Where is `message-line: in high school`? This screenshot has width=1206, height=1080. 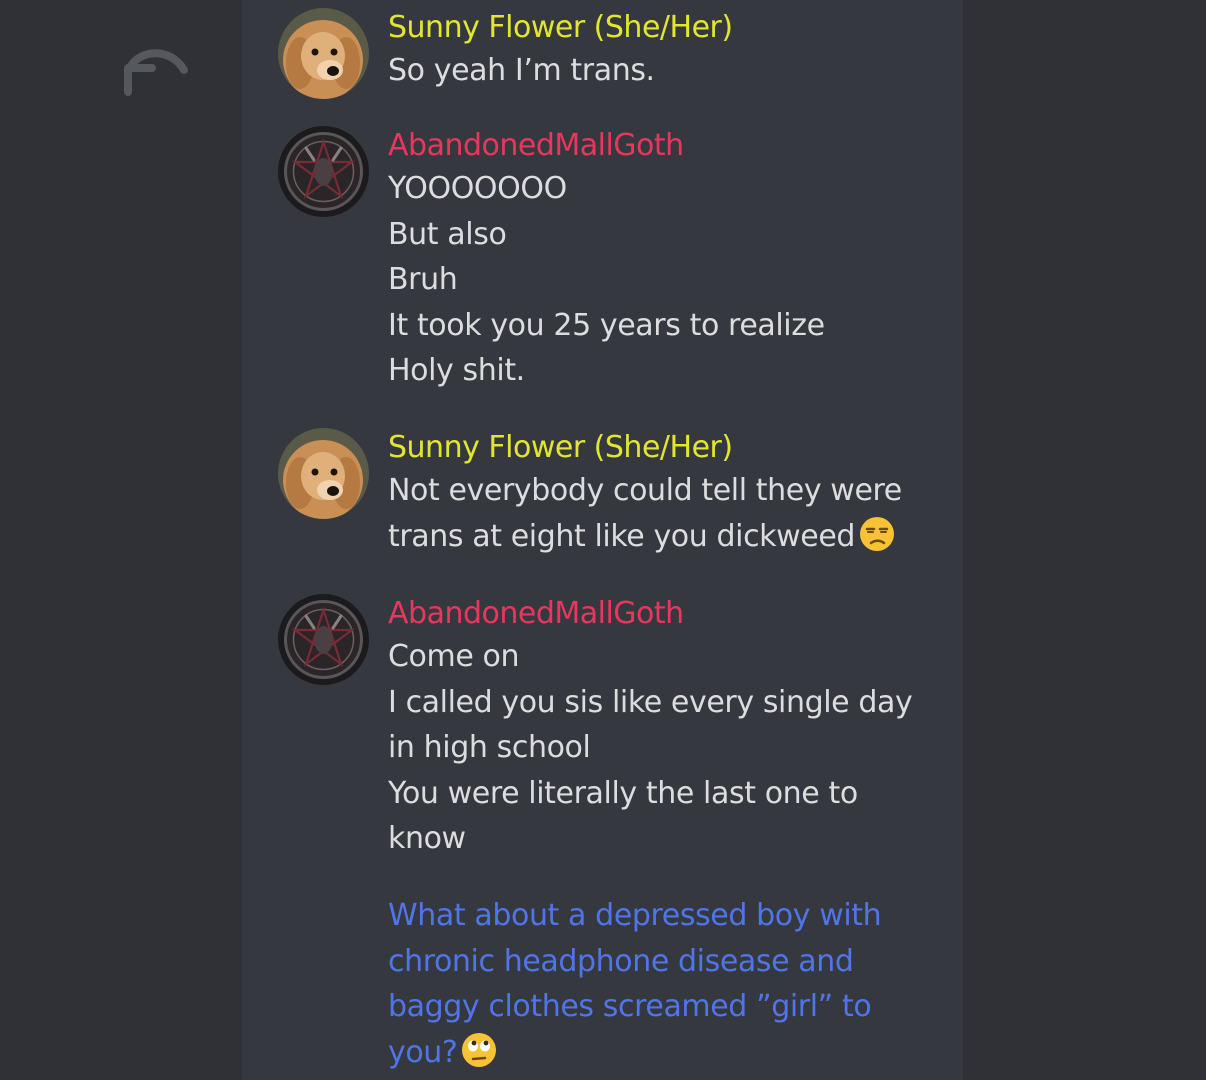 message-line: in high school is located at coordinates (489, 748).